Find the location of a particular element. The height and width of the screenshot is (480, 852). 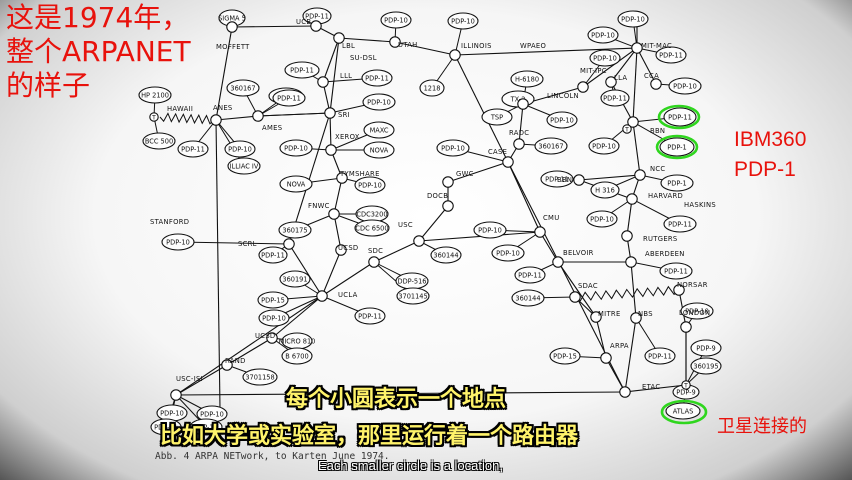

site-label-mitre: MITRE is located at coordinates (609, 314).